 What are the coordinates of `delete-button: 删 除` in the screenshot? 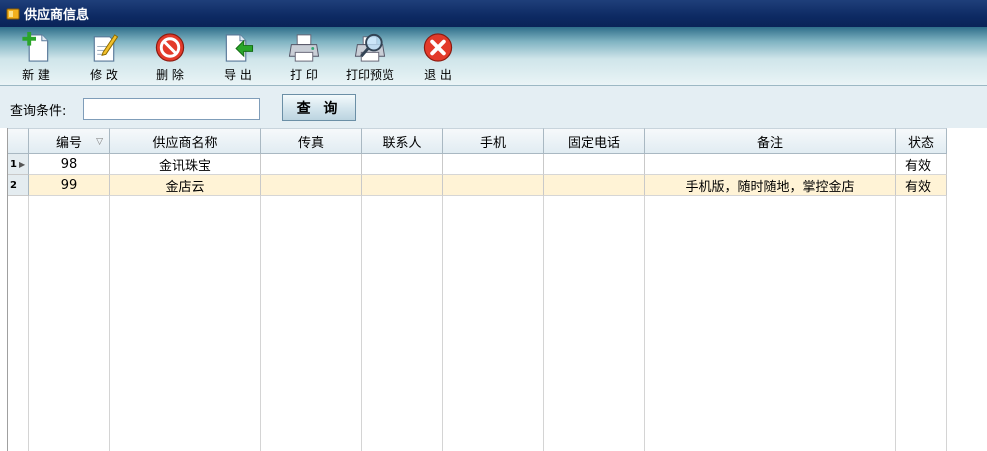 It's located at (170, 57).